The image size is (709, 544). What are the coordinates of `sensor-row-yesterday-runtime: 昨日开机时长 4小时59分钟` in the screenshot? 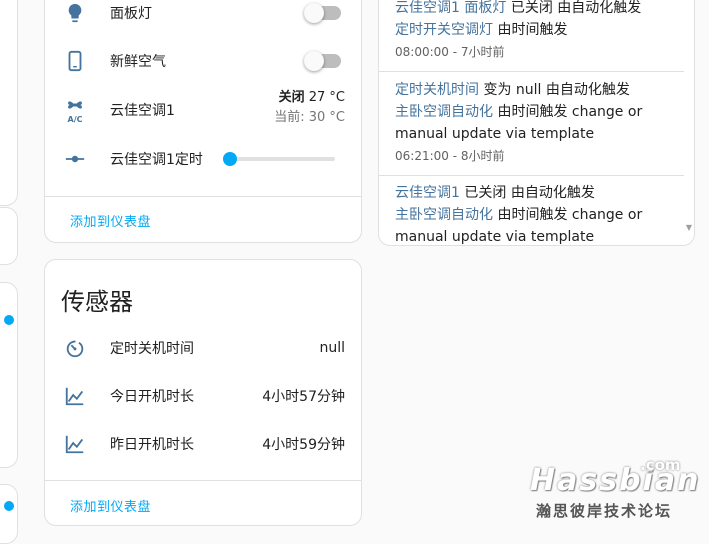 It's located at (203, 444).